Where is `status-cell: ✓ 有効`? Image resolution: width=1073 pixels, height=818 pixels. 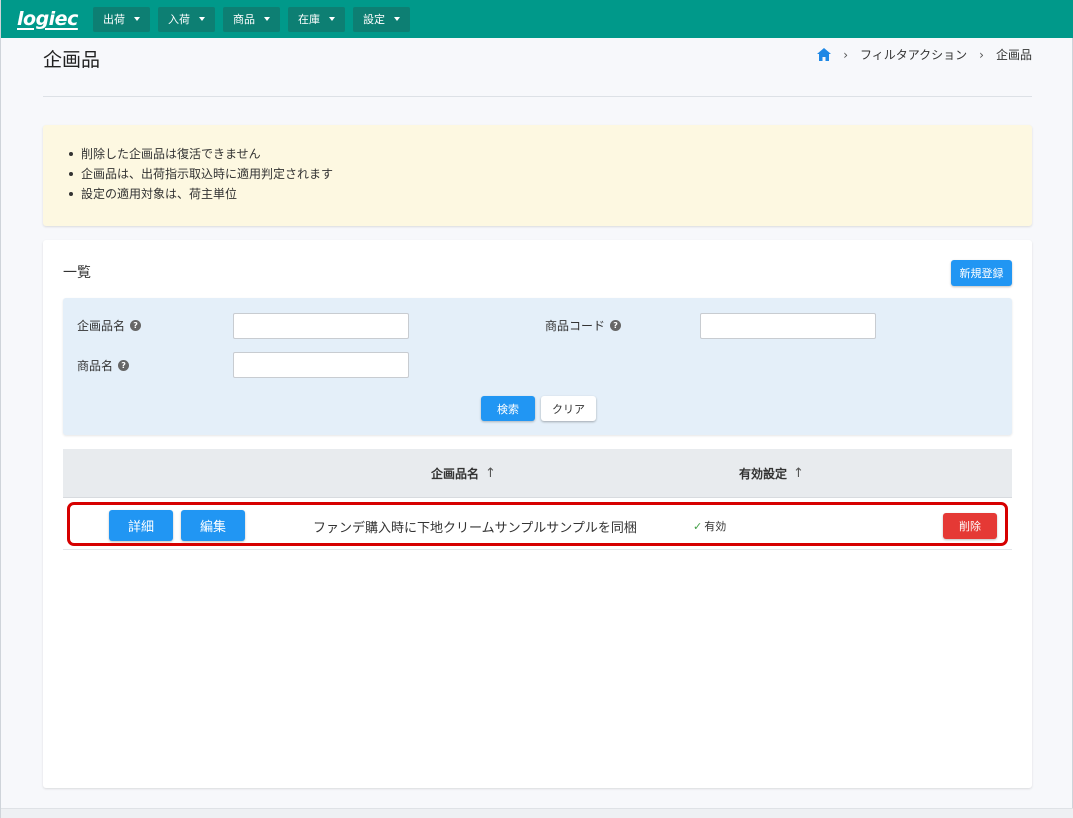
status-cell: ✓ 有効 is located at coordinates (709, 526).